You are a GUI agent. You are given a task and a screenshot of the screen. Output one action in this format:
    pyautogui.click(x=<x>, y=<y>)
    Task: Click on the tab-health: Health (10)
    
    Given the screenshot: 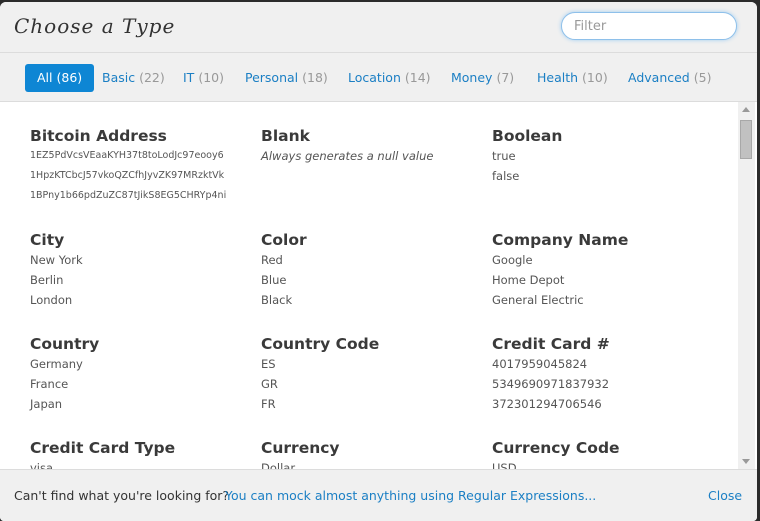 What is the action you would take?
    pyautogui.click(x=572, y=78)
    